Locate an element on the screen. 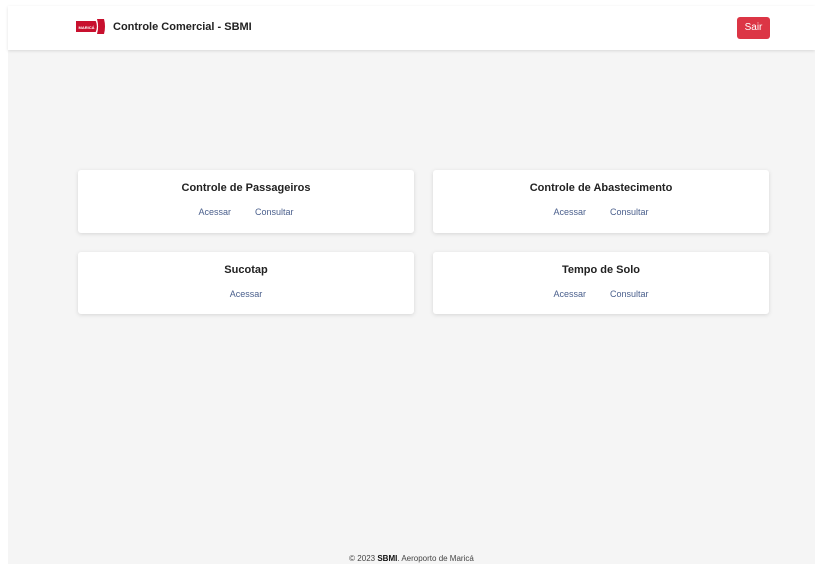 This screenshot has height=564, width=815. footer-copyright: © 2023 is located at coordinates (362, 558).